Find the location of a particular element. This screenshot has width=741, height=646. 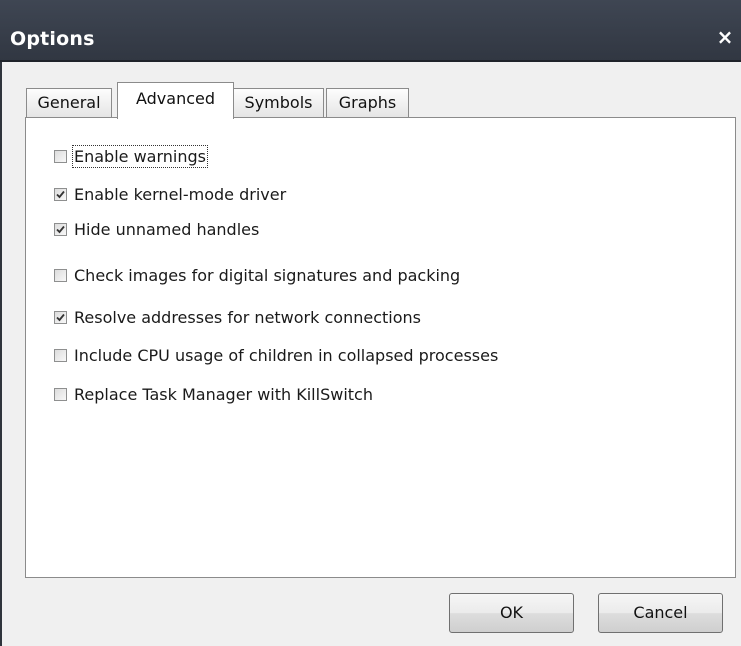

close-icon: × is located at coordinates (725, 37).